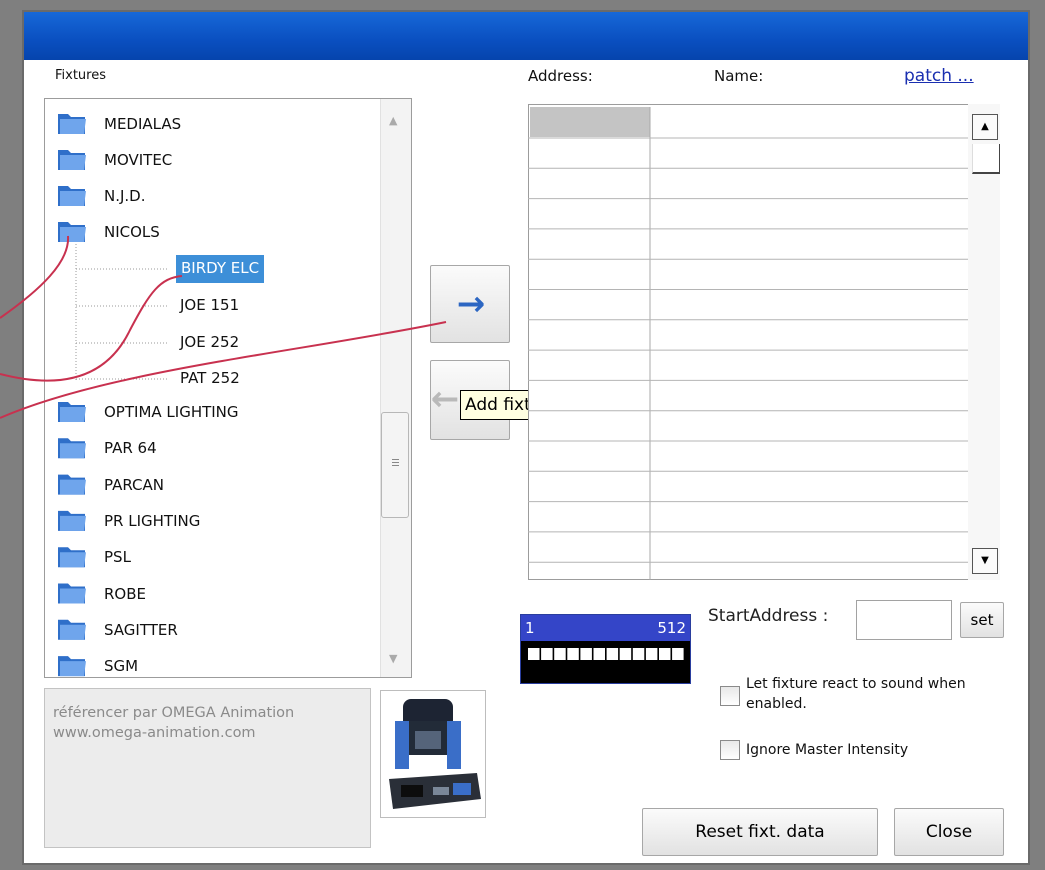 The image size is (1045, 870). I want to click on annotation-line-add, so click(223, 370).